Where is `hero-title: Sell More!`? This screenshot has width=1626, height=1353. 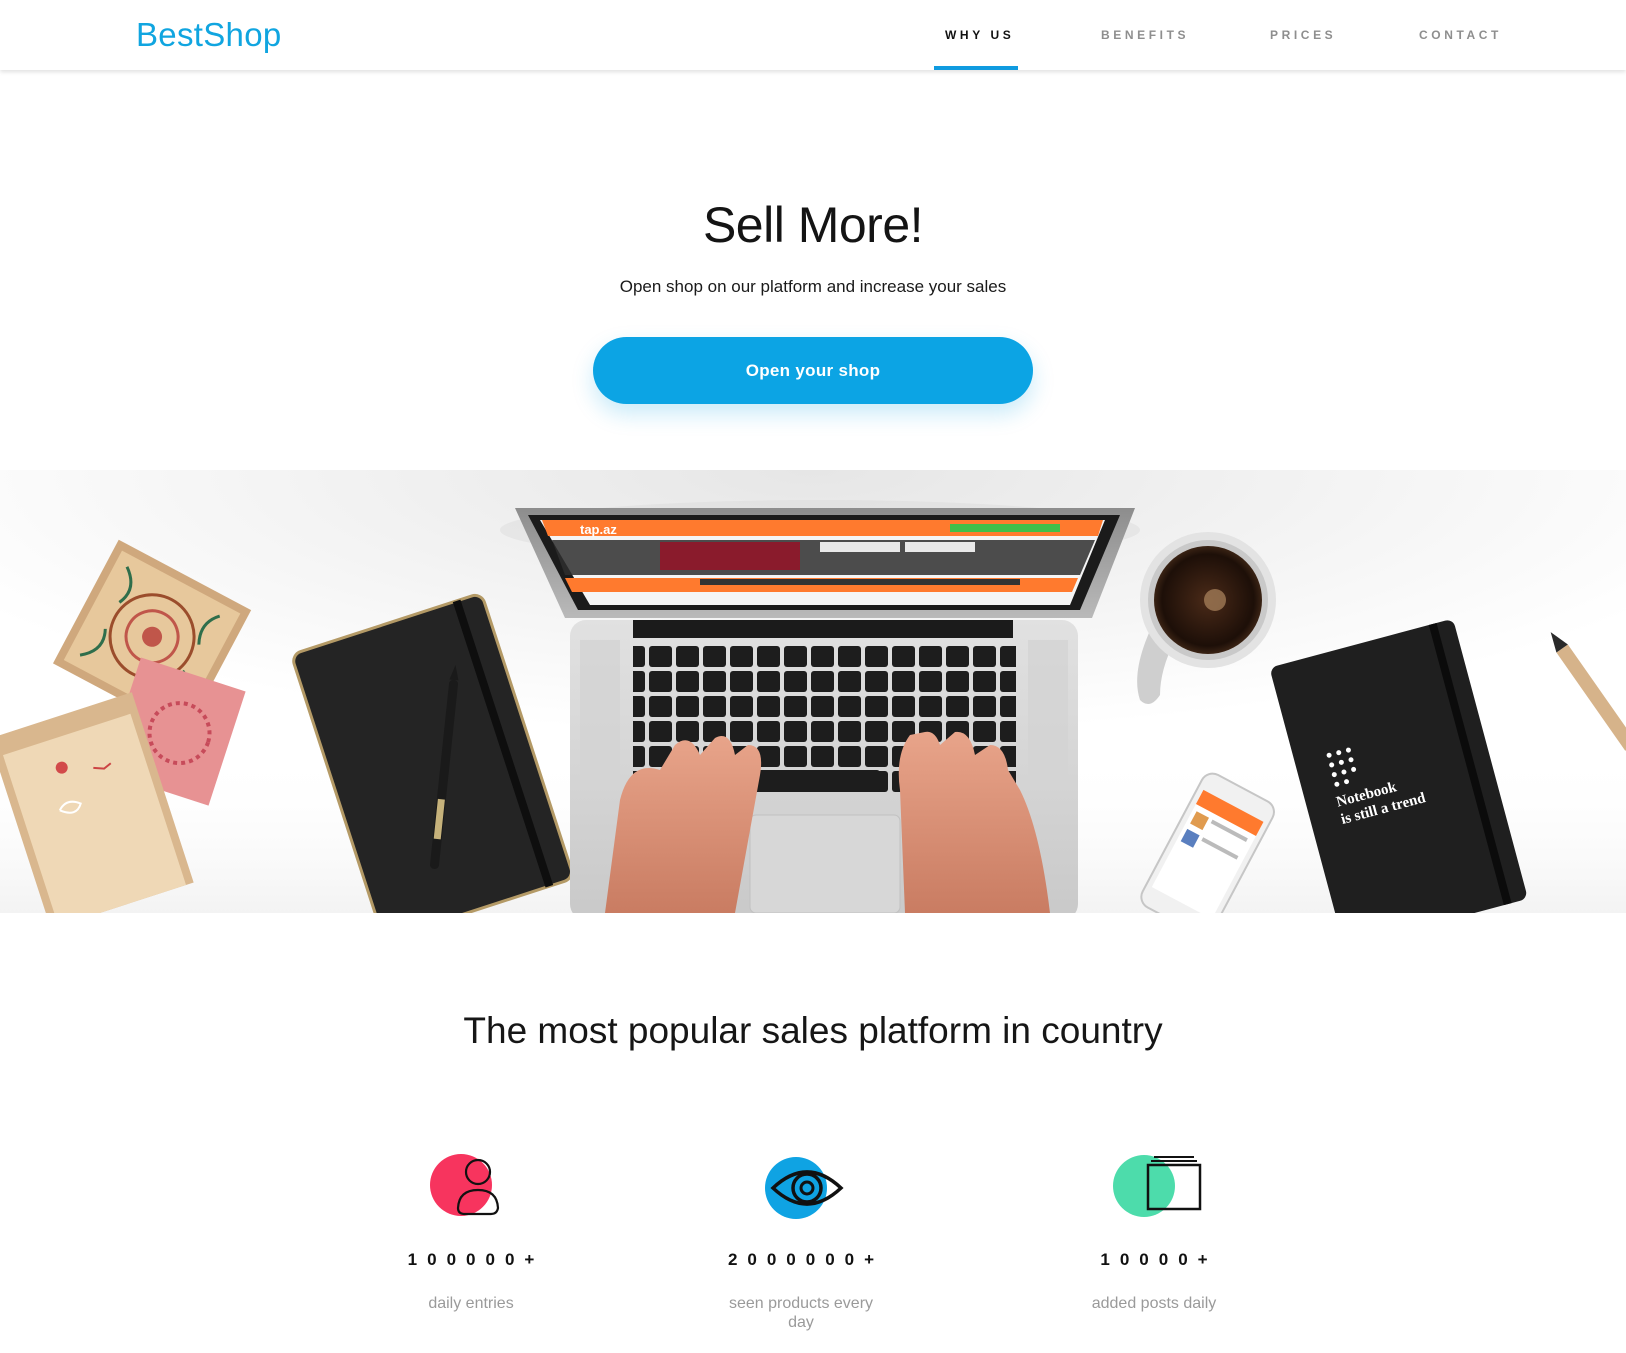
hero-title: Sell More! is located at coordinates (813, 225).